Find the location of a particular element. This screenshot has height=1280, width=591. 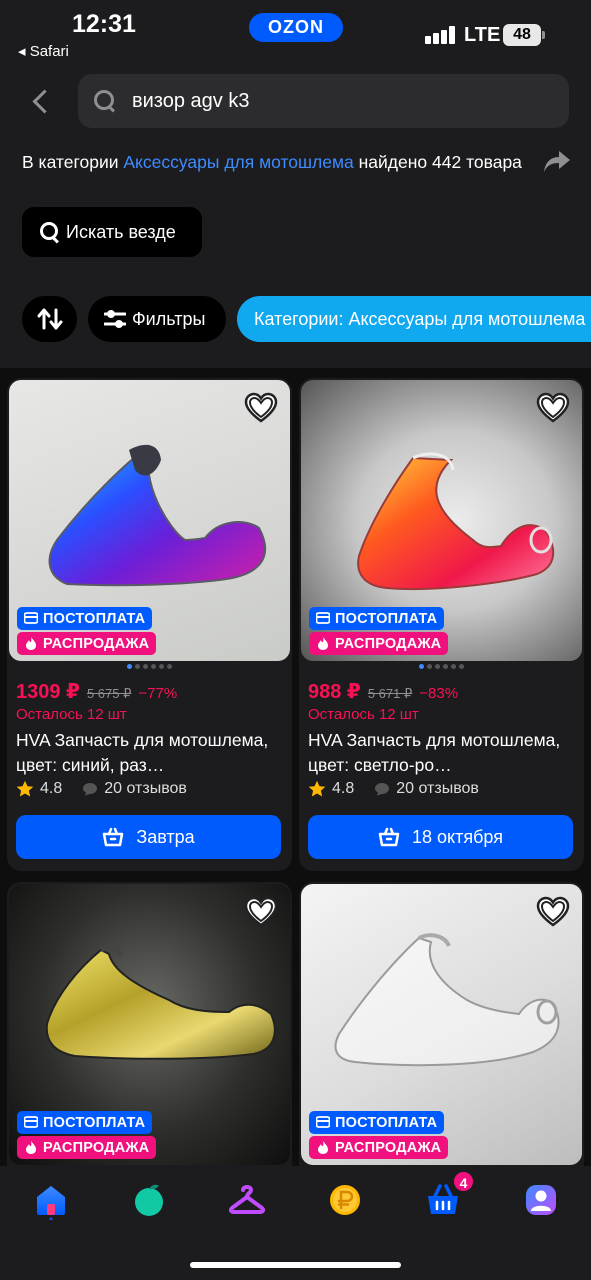

status-bar: 12:31 ◂ Safari OZON LTE 48 is located at coordinates (295, 35).